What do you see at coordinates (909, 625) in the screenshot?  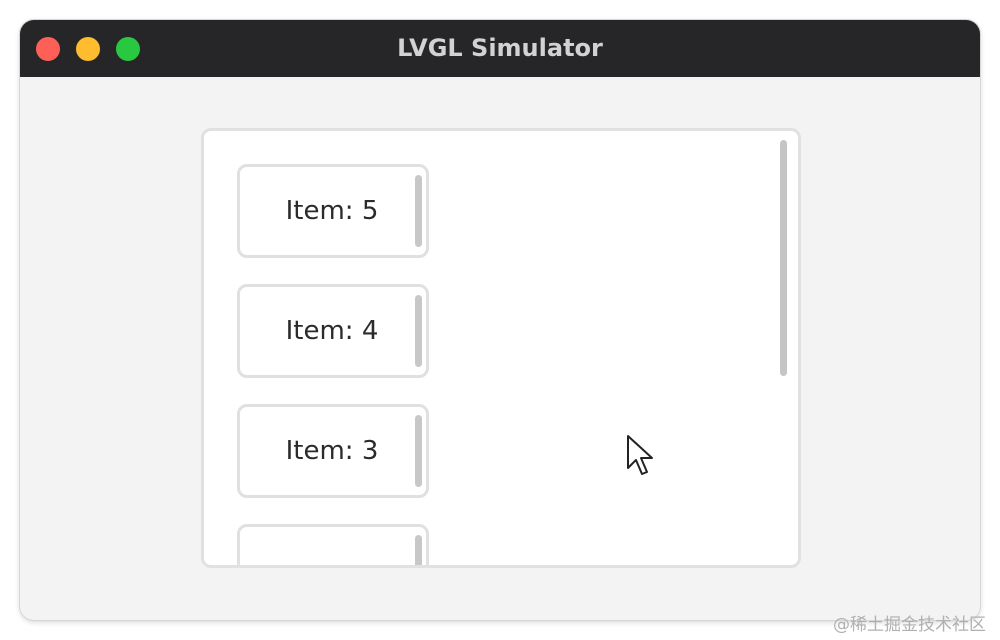 I see `watermark-text: @稀土掘金技术社区` at bounding box center [909, 625].